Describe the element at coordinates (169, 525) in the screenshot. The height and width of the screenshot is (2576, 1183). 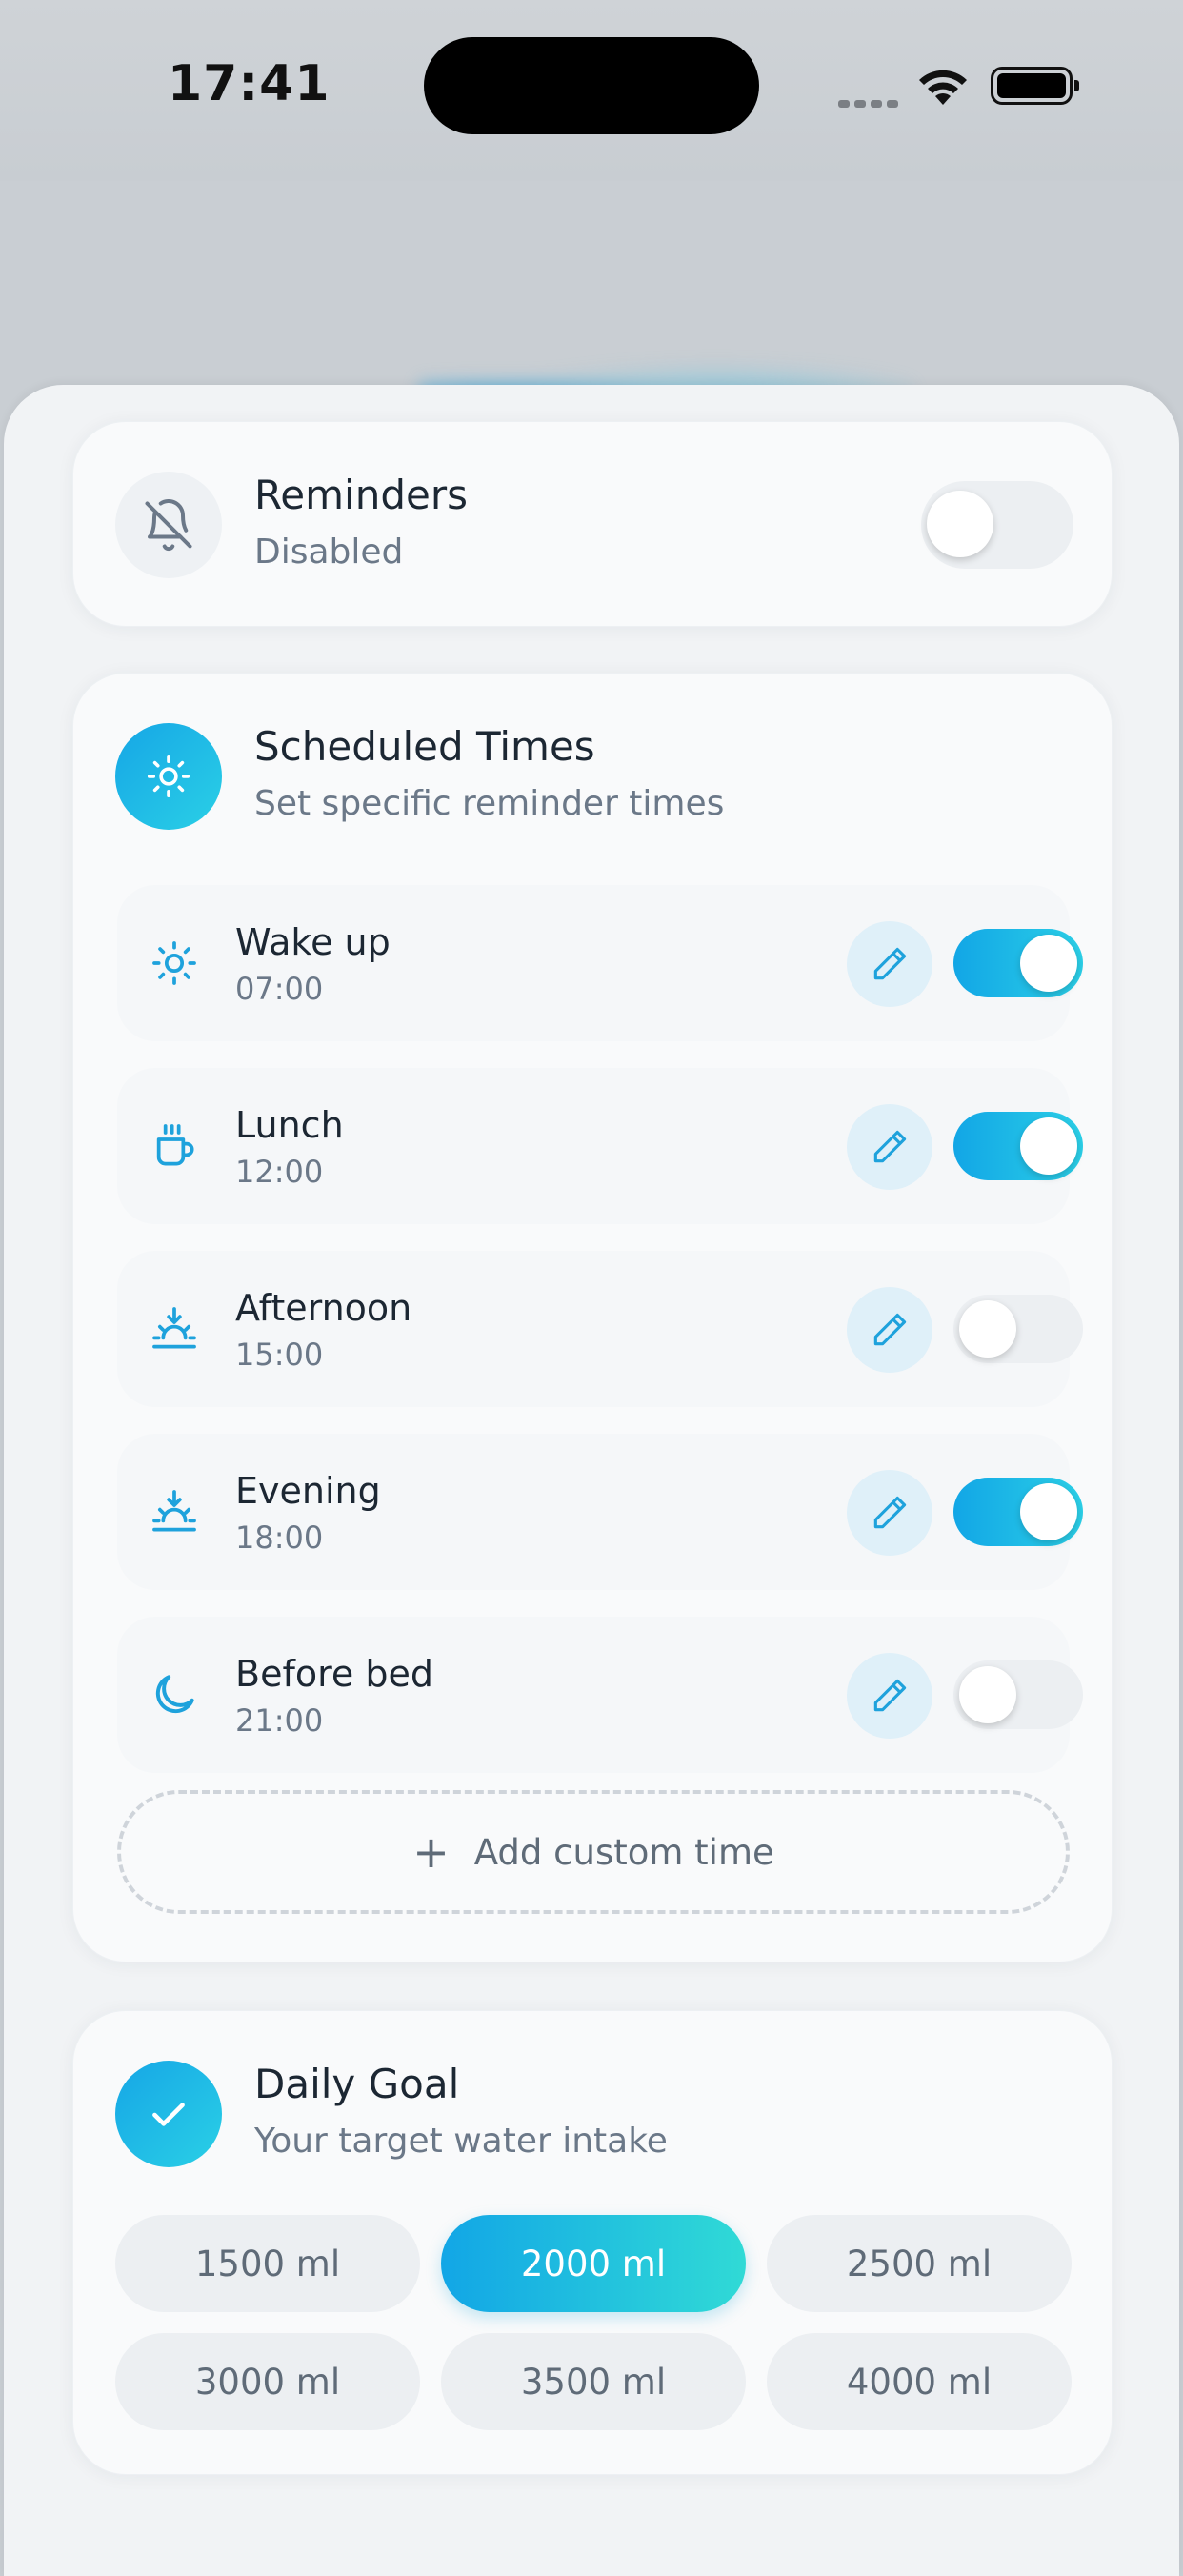
I see `bell-off-icon` at that location.